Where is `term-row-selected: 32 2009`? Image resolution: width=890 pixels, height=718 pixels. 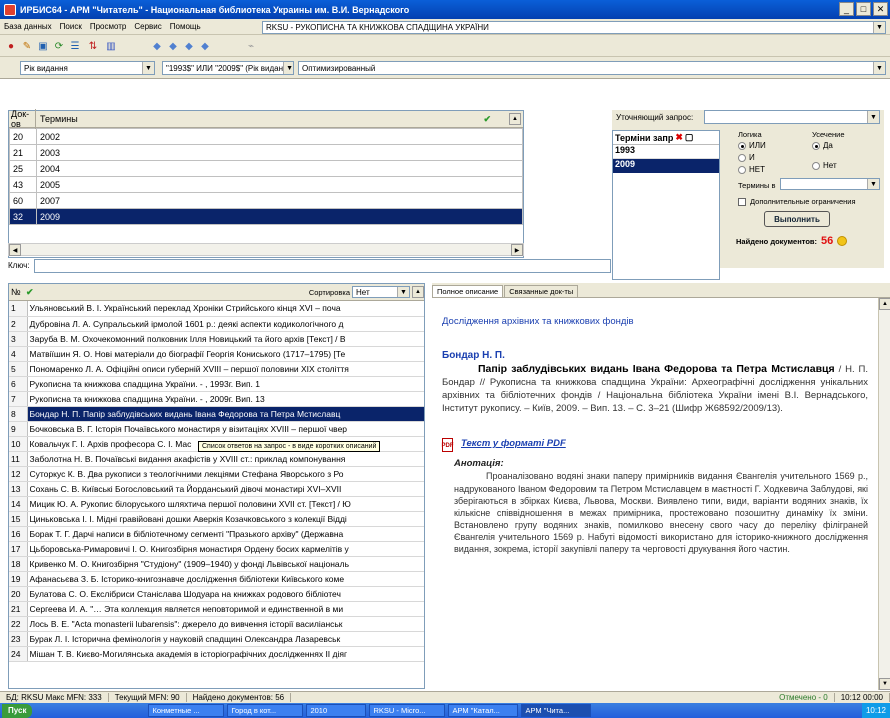
term-row-selected: 32 2009 is located at coordinates (266, 216).